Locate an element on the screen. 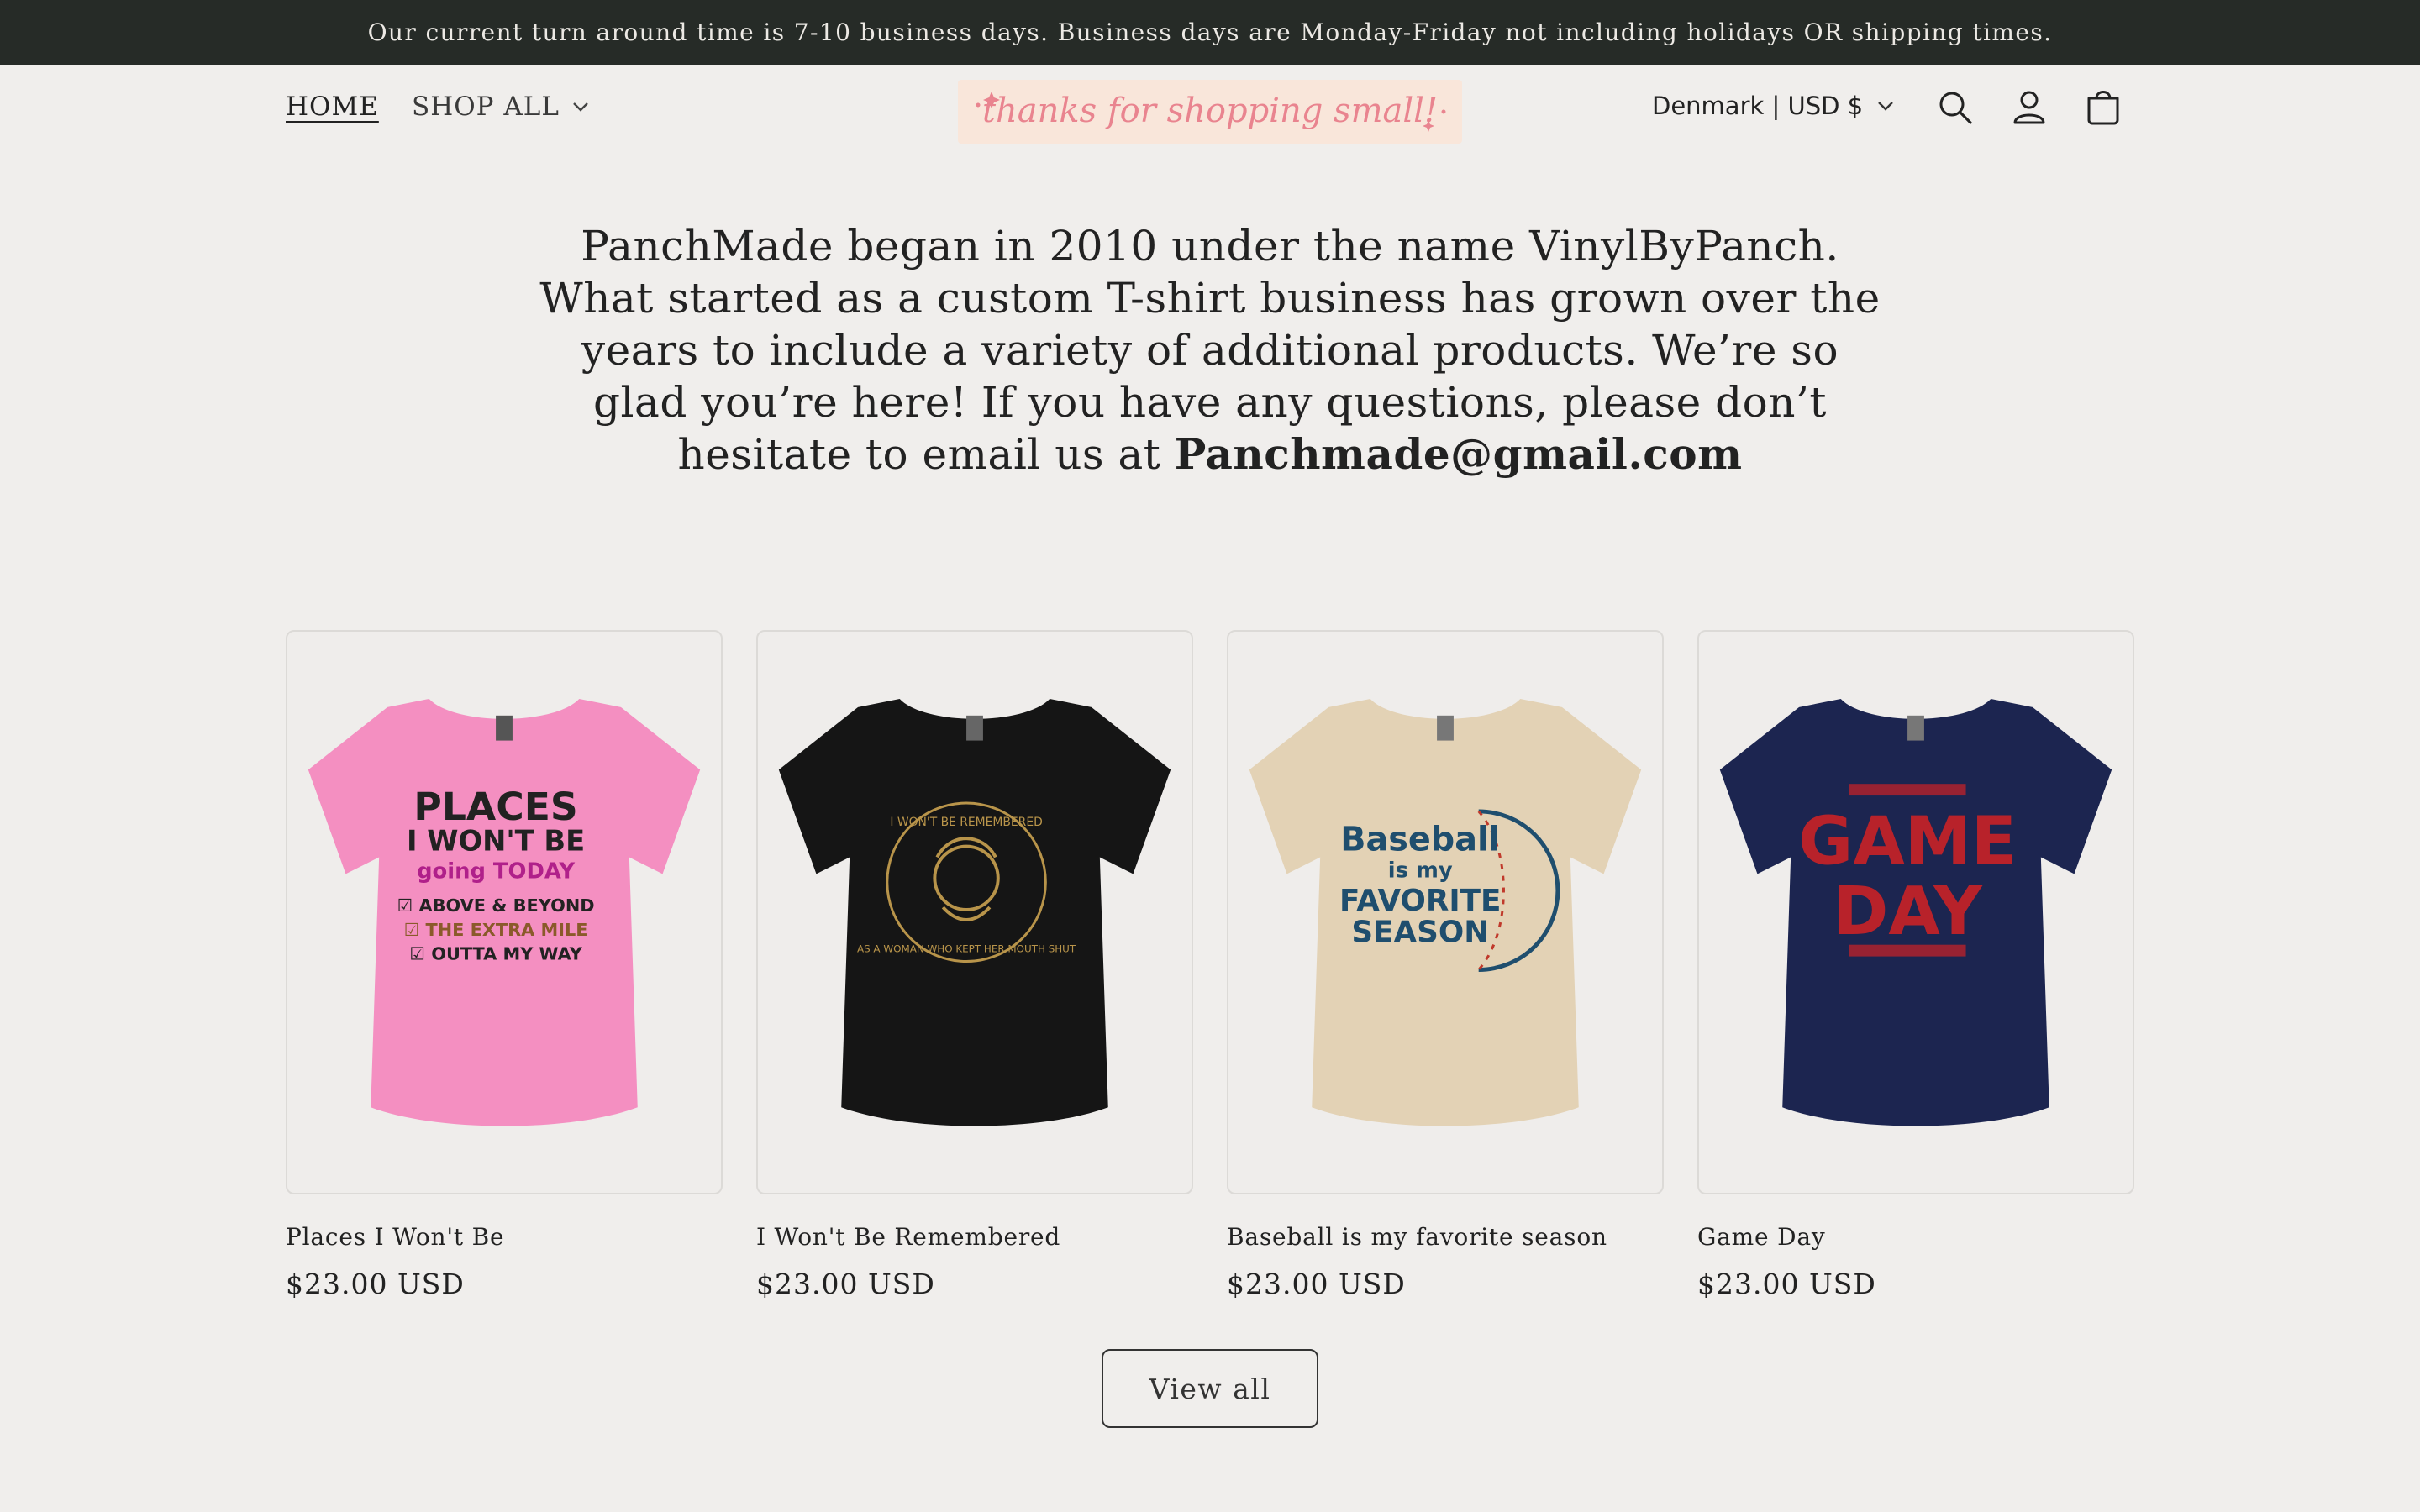 The width and height of the screenshot is (2420, 1512). nav-shop-all-dropdown: SHOP ALL is located at coordinates (501, 107).